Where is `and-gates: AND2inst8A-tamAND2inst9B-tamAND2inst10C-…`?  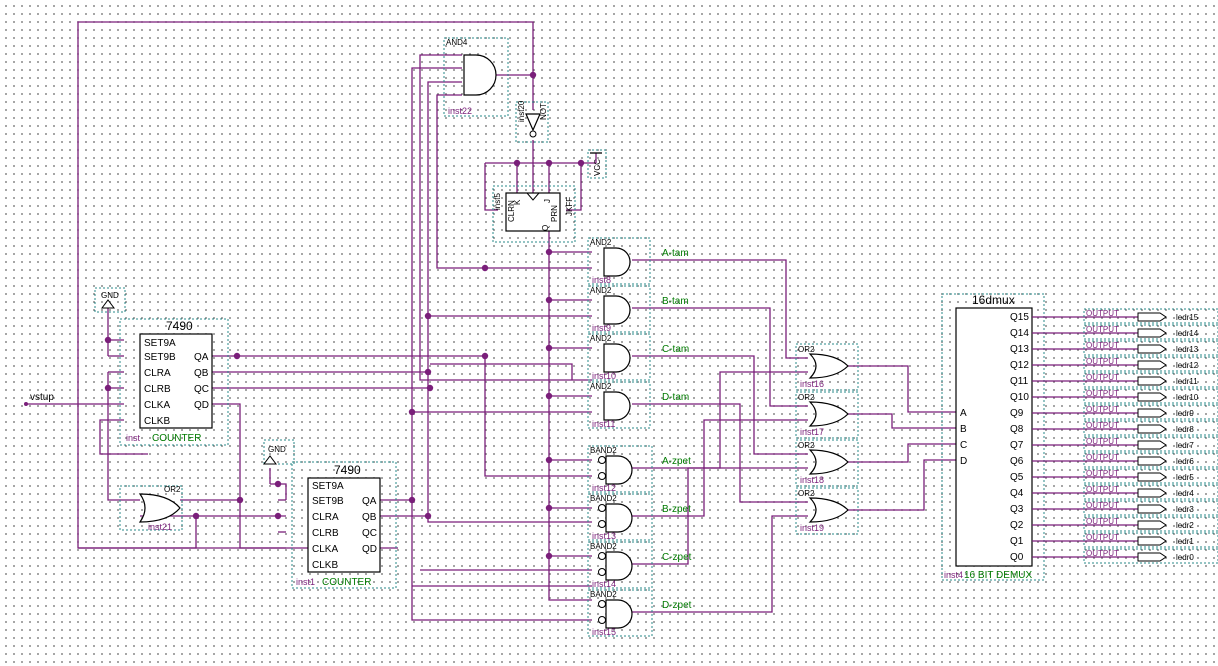 and-gates: AND2inst8A-tamAND2inst9B-tamAND2inst10C-… is located at coordinates (638, 333).